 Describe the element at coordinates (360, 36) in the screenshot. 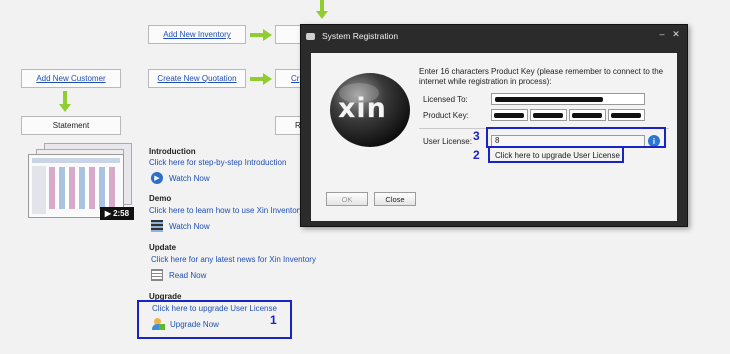

I see `dialog-title: System Registration` at that location.